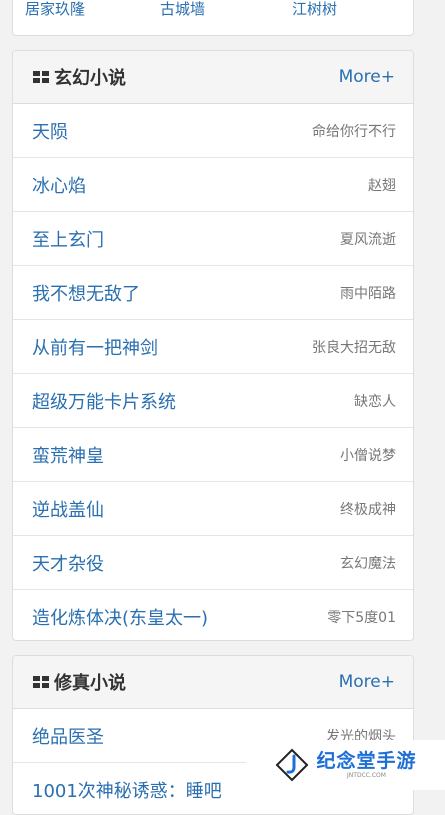  I want to click on book-title-link: 1001次神秘诱惑：睡吧, so click(127, 790).